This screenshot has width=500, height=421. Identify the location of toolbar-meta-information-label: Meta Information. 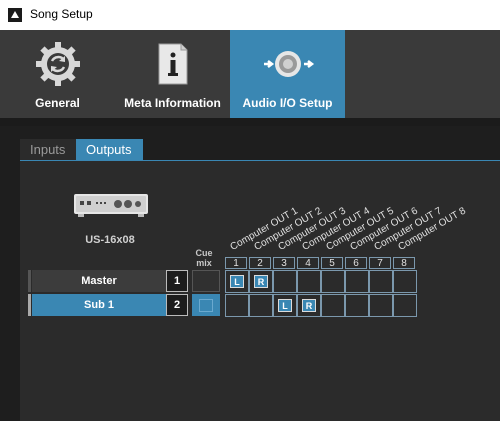
(172, 103).